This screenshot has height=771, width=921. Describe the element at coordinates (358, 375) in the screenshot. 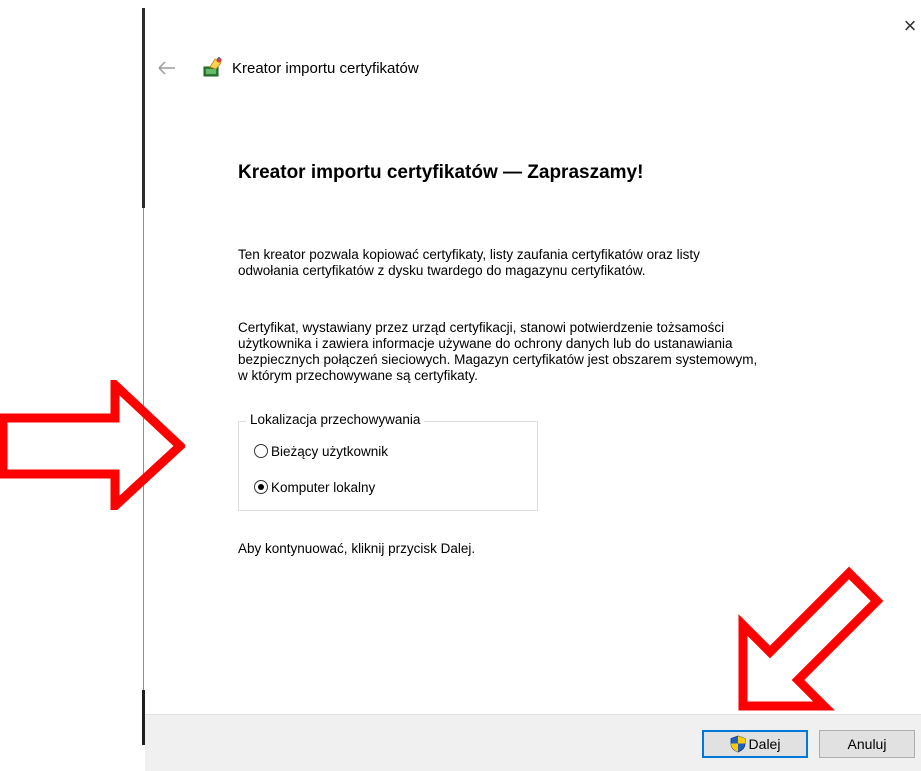

I see `description-line: w którym przechowywane są certyfikaty.` at that location.